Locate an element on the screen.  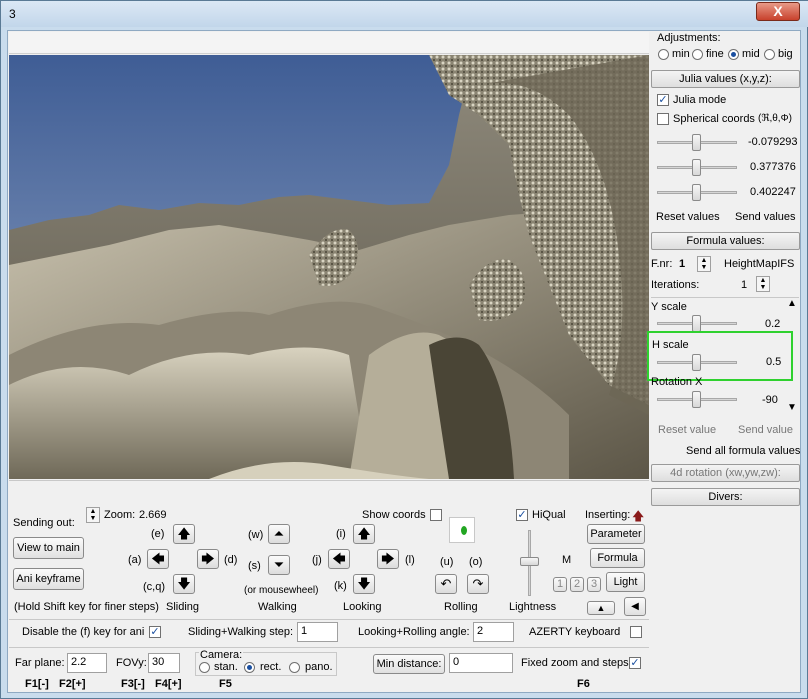
param-rotx-thumb is located at coordinates (696, 399).